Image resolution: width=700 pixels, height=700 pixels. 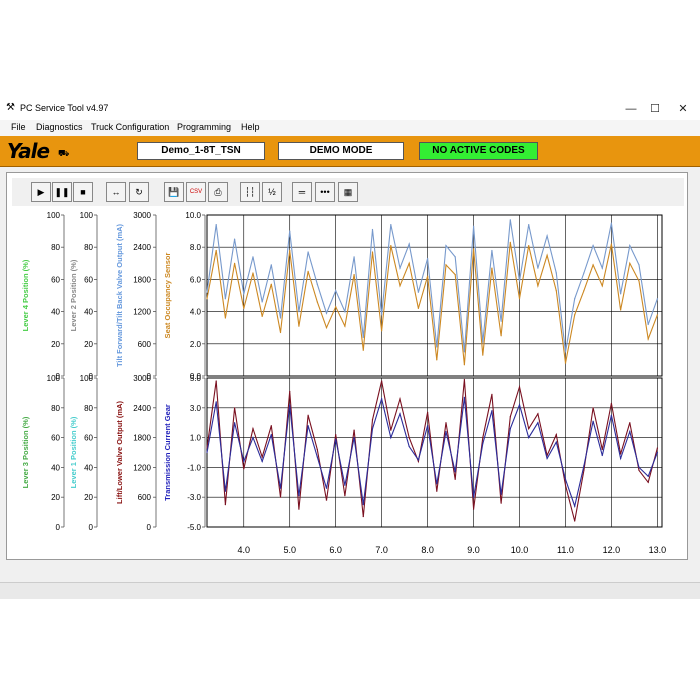 I want to click on x-tick-label: 4.0, so click(x=244, y=550).